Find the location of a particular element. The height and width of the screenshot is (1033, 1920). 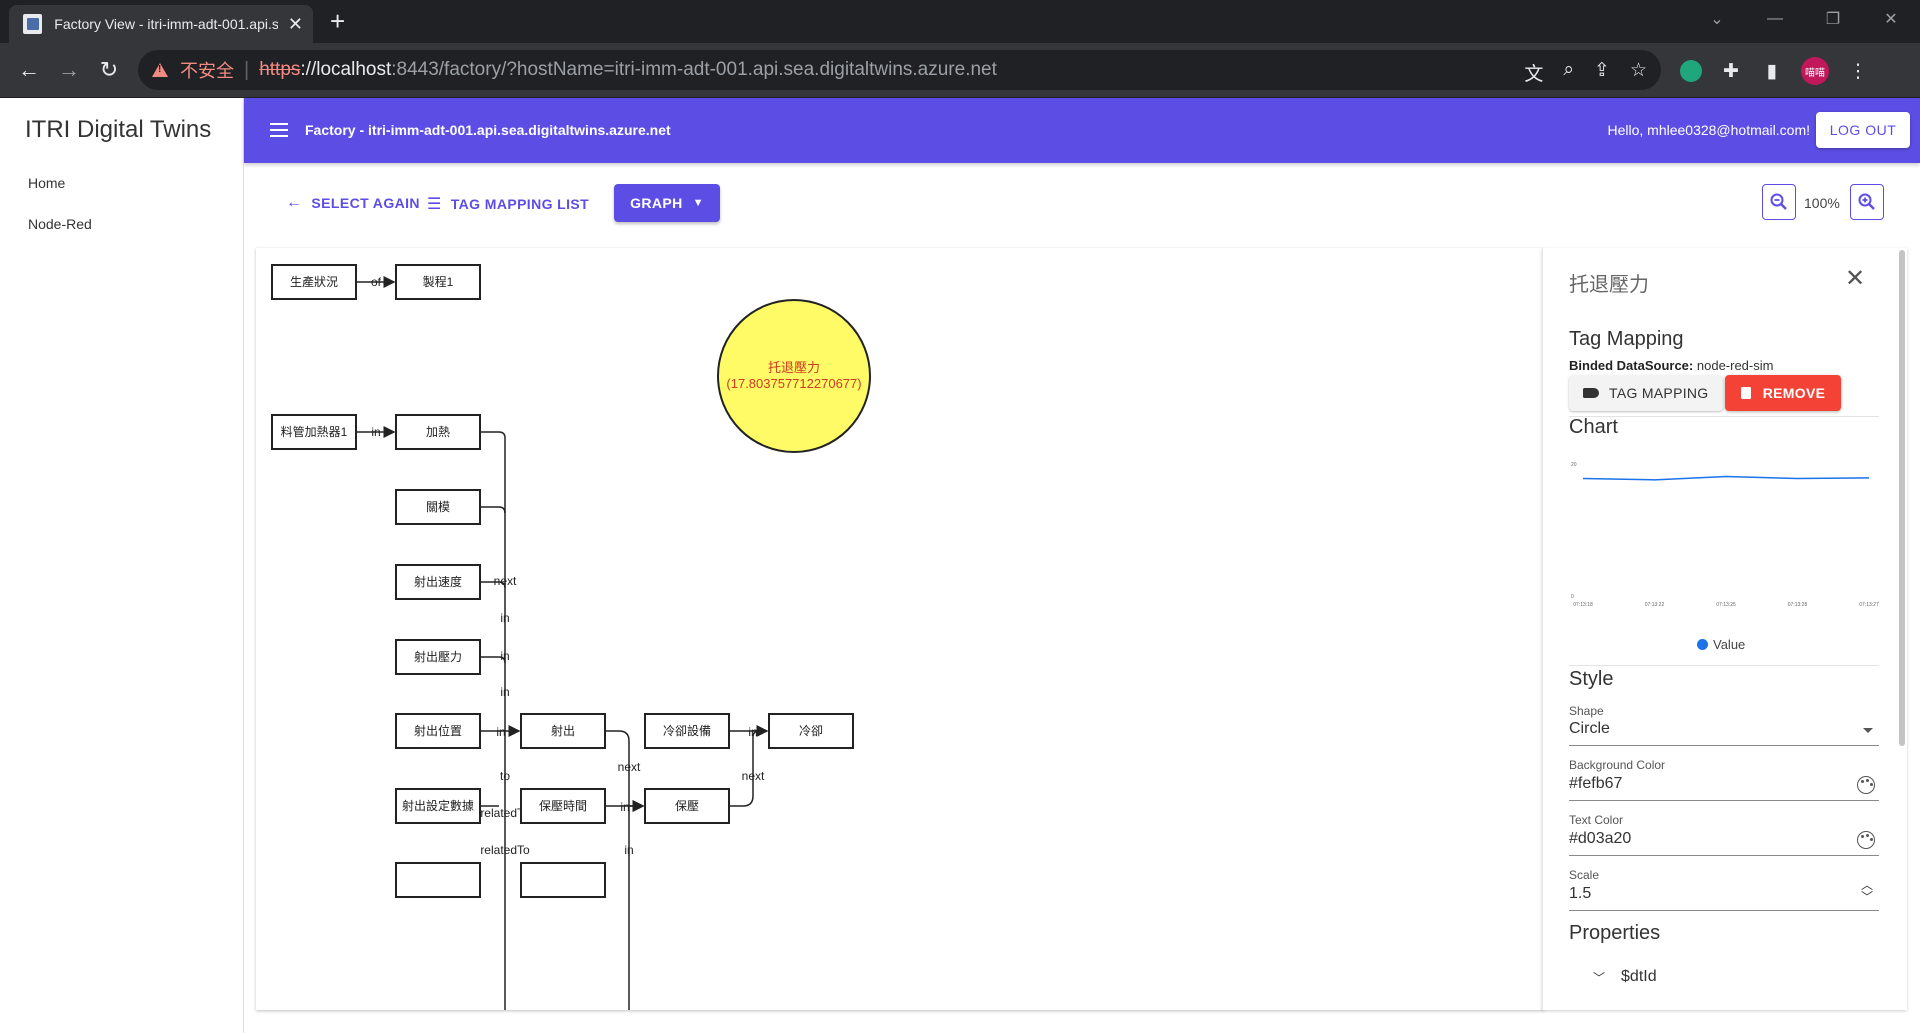

close-icon: ✕ is located at coordinates (1855, 278).